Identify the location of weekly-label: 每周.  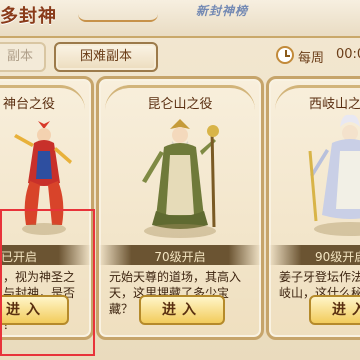
(311, 58).